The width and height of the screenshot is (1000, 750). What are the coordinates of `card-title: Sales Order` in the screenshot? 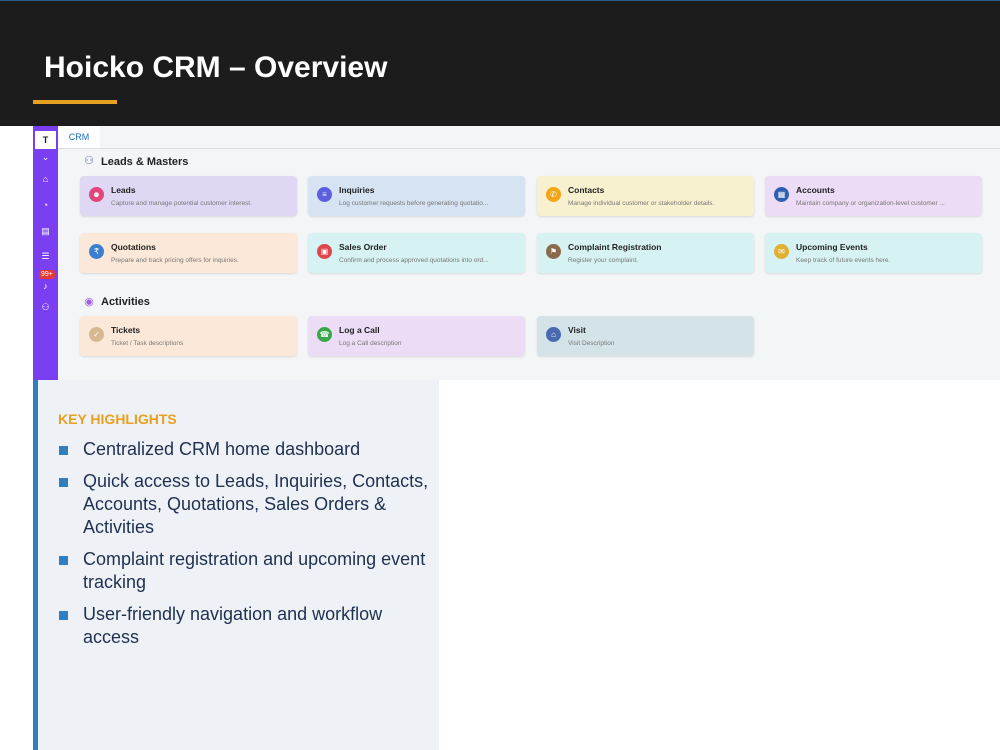 It's located at (363, 247).